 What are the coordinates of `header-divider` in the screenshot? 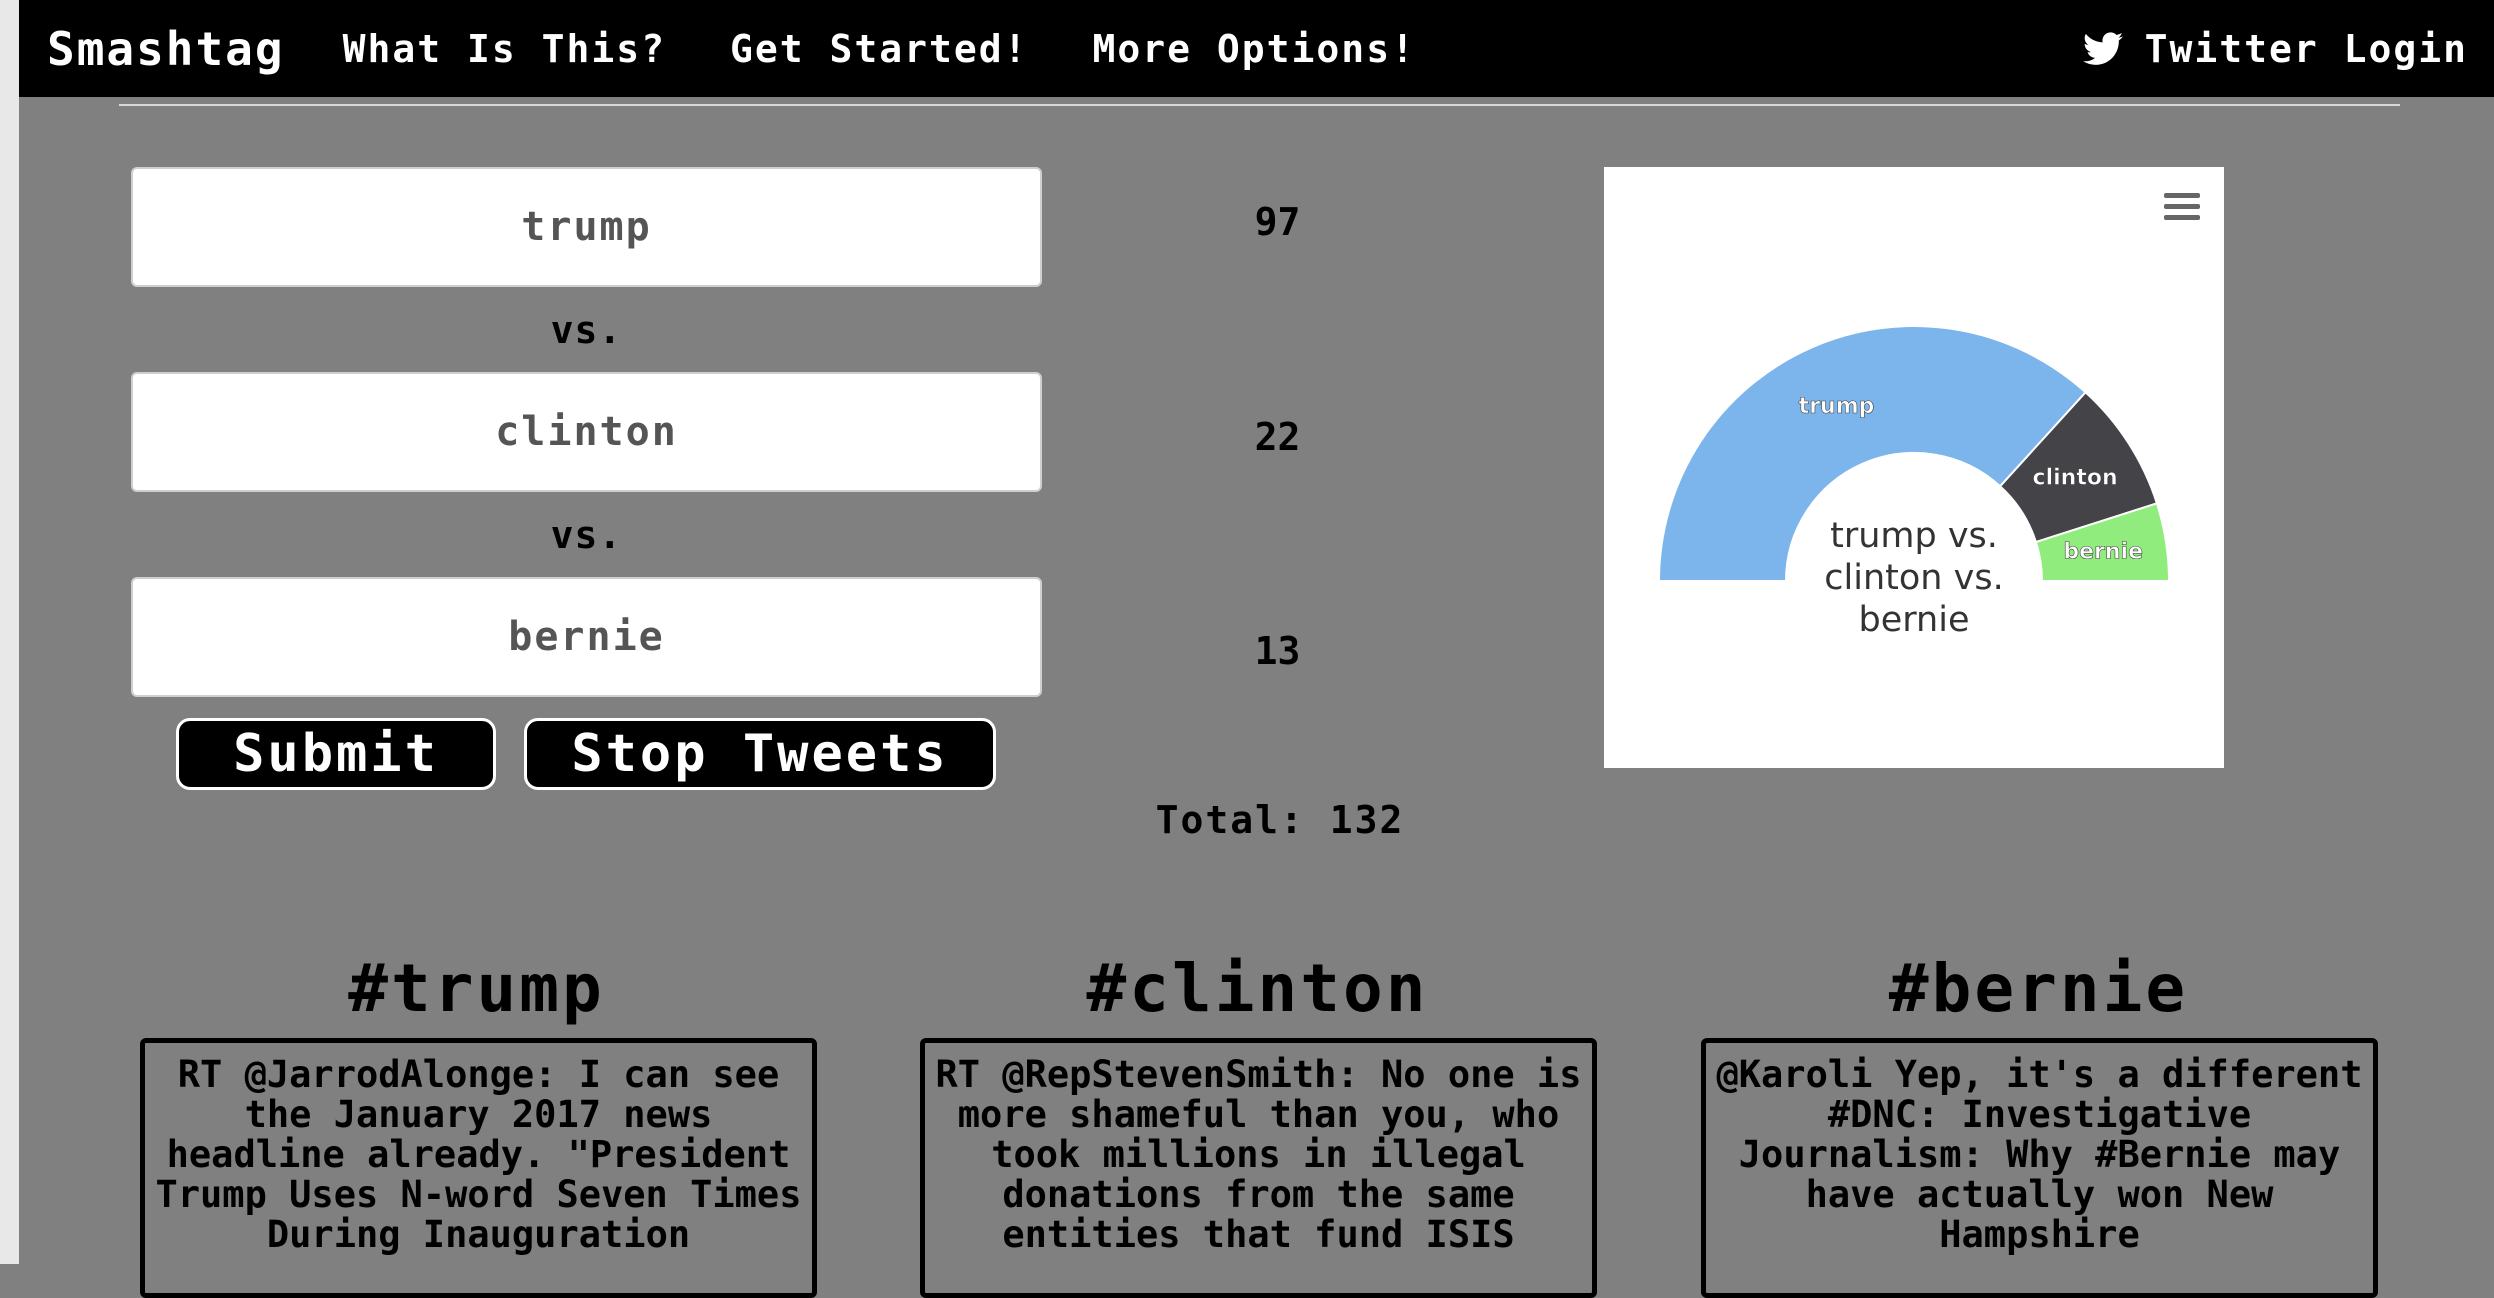 It's located at (1259, 105).